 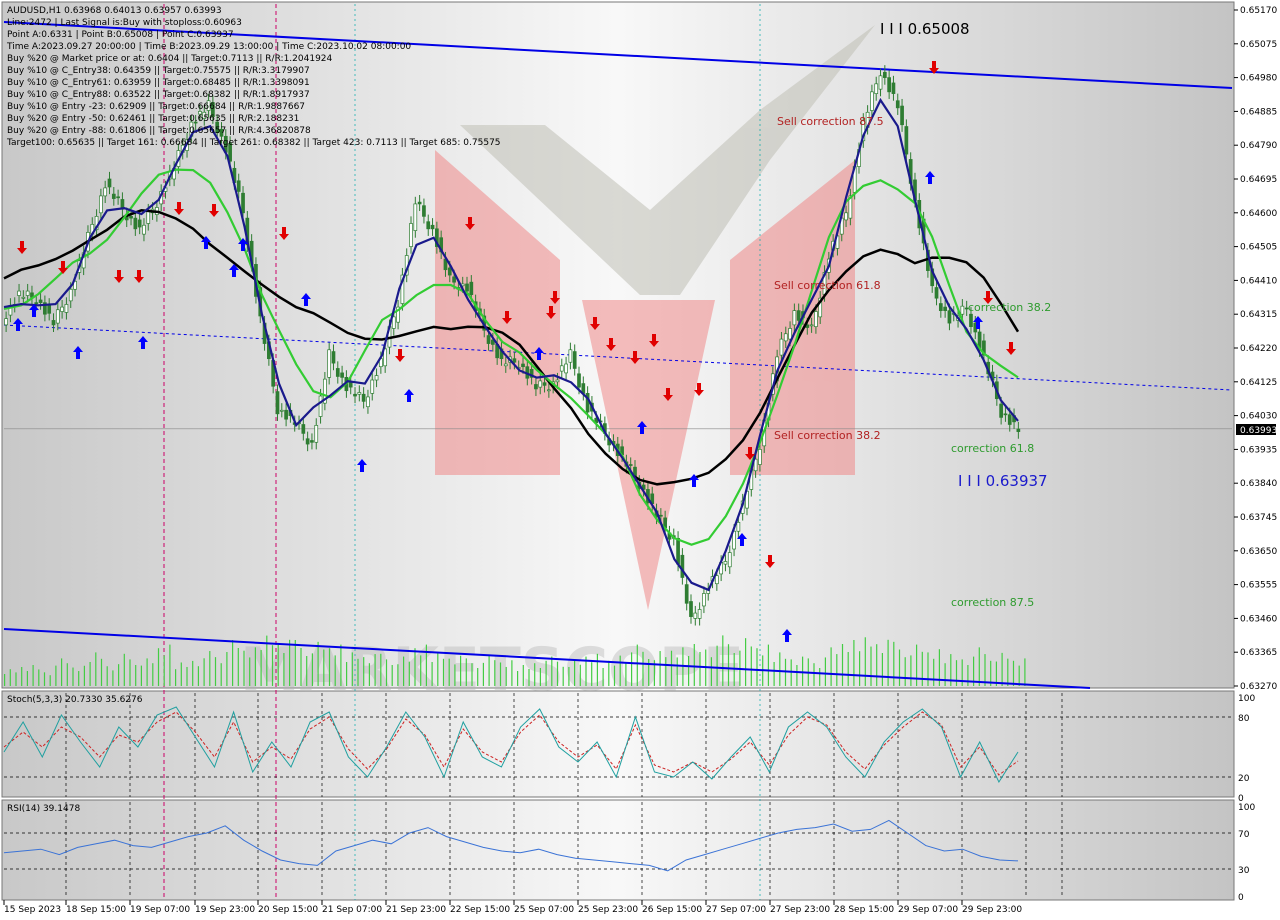 I want to click on time-tick-label: 27 Sep 23:00, so click(x=800, y=910).